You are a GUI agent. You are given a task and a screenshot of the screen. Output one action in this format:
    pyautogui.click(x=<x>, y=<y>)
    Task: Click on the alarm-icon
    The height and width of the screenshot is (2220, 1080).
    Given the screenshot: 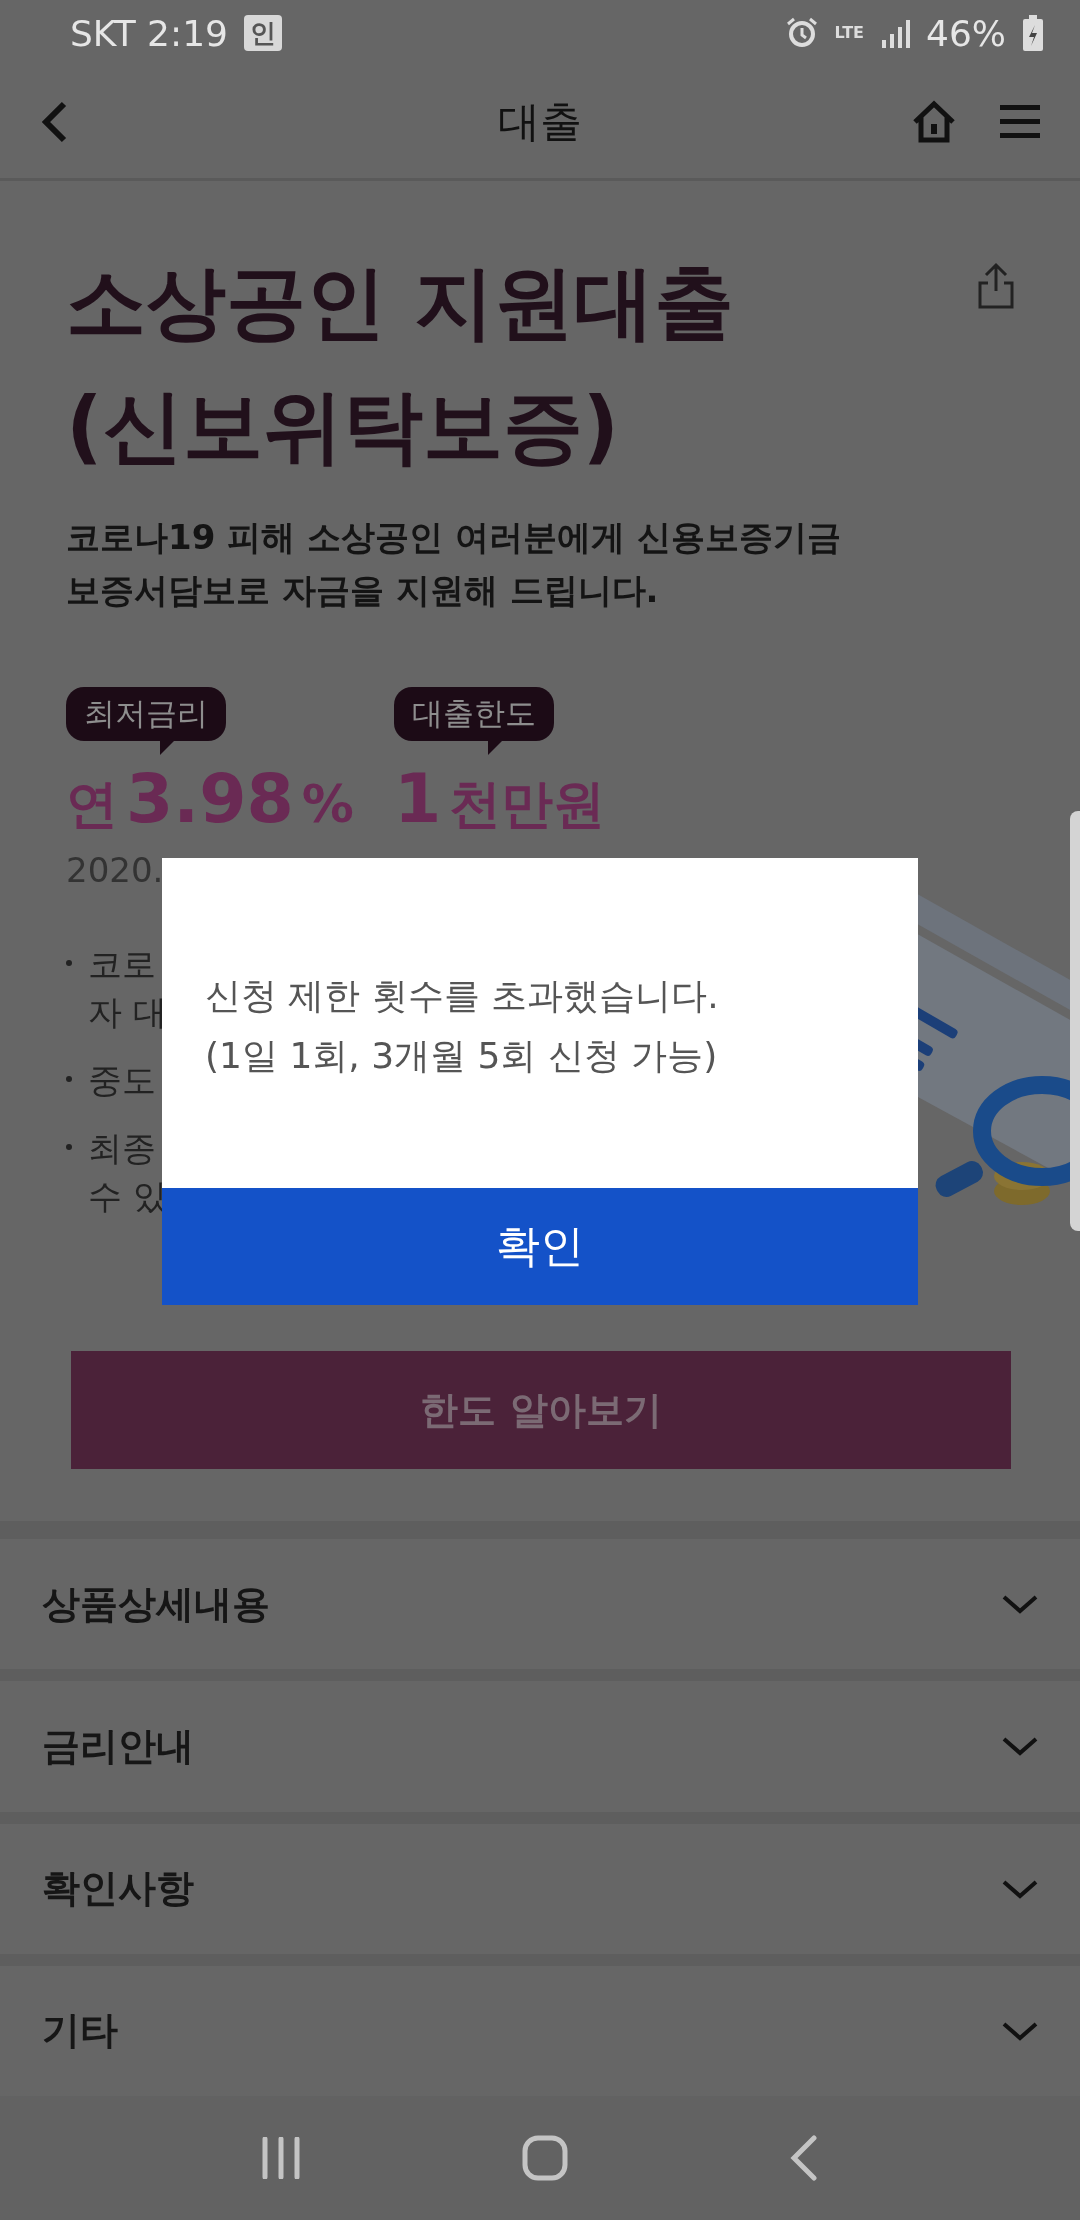 What is the action you would take?
    pyautogui.click(x=801, y=33)
    